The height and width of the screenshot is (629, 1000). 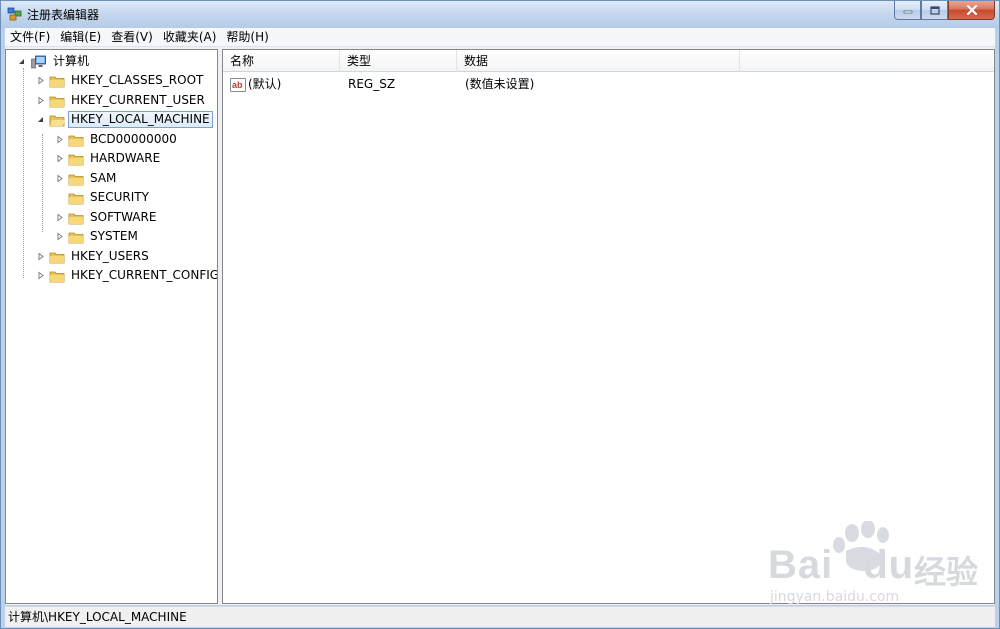 I want to click on minimize-icon, so click(x=907, y=12).